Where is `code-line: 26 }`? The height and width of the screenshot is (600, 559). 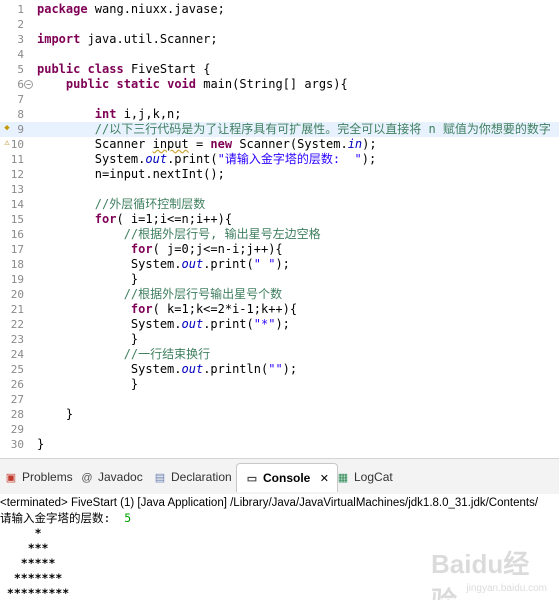 code-line: 26 } is located at coordinates (279, 384).